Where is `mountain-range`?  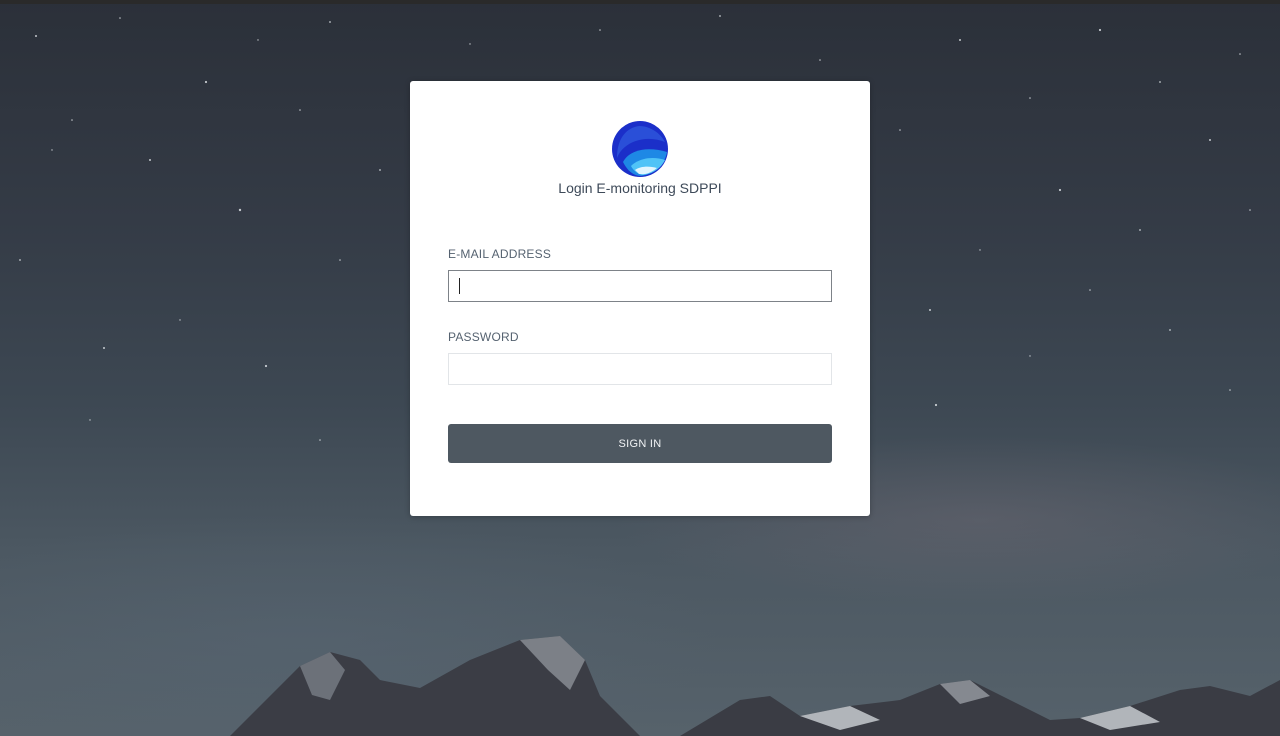 mountain-range is located at coordinates (640, 686).